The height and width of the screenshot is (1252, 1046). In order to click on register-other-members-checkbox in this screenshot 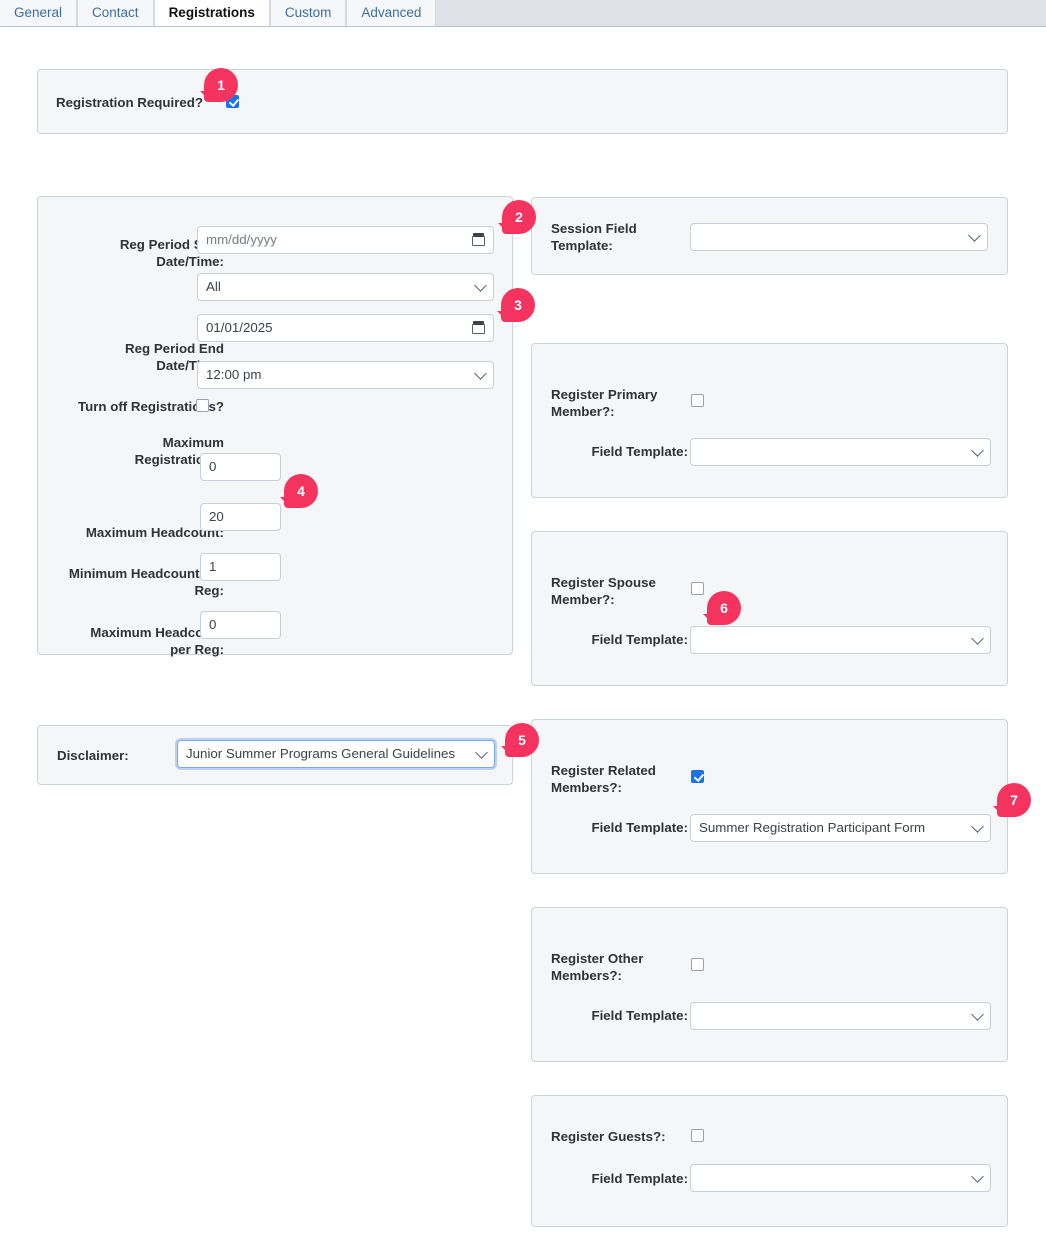, I will do `click(697, 964)`.